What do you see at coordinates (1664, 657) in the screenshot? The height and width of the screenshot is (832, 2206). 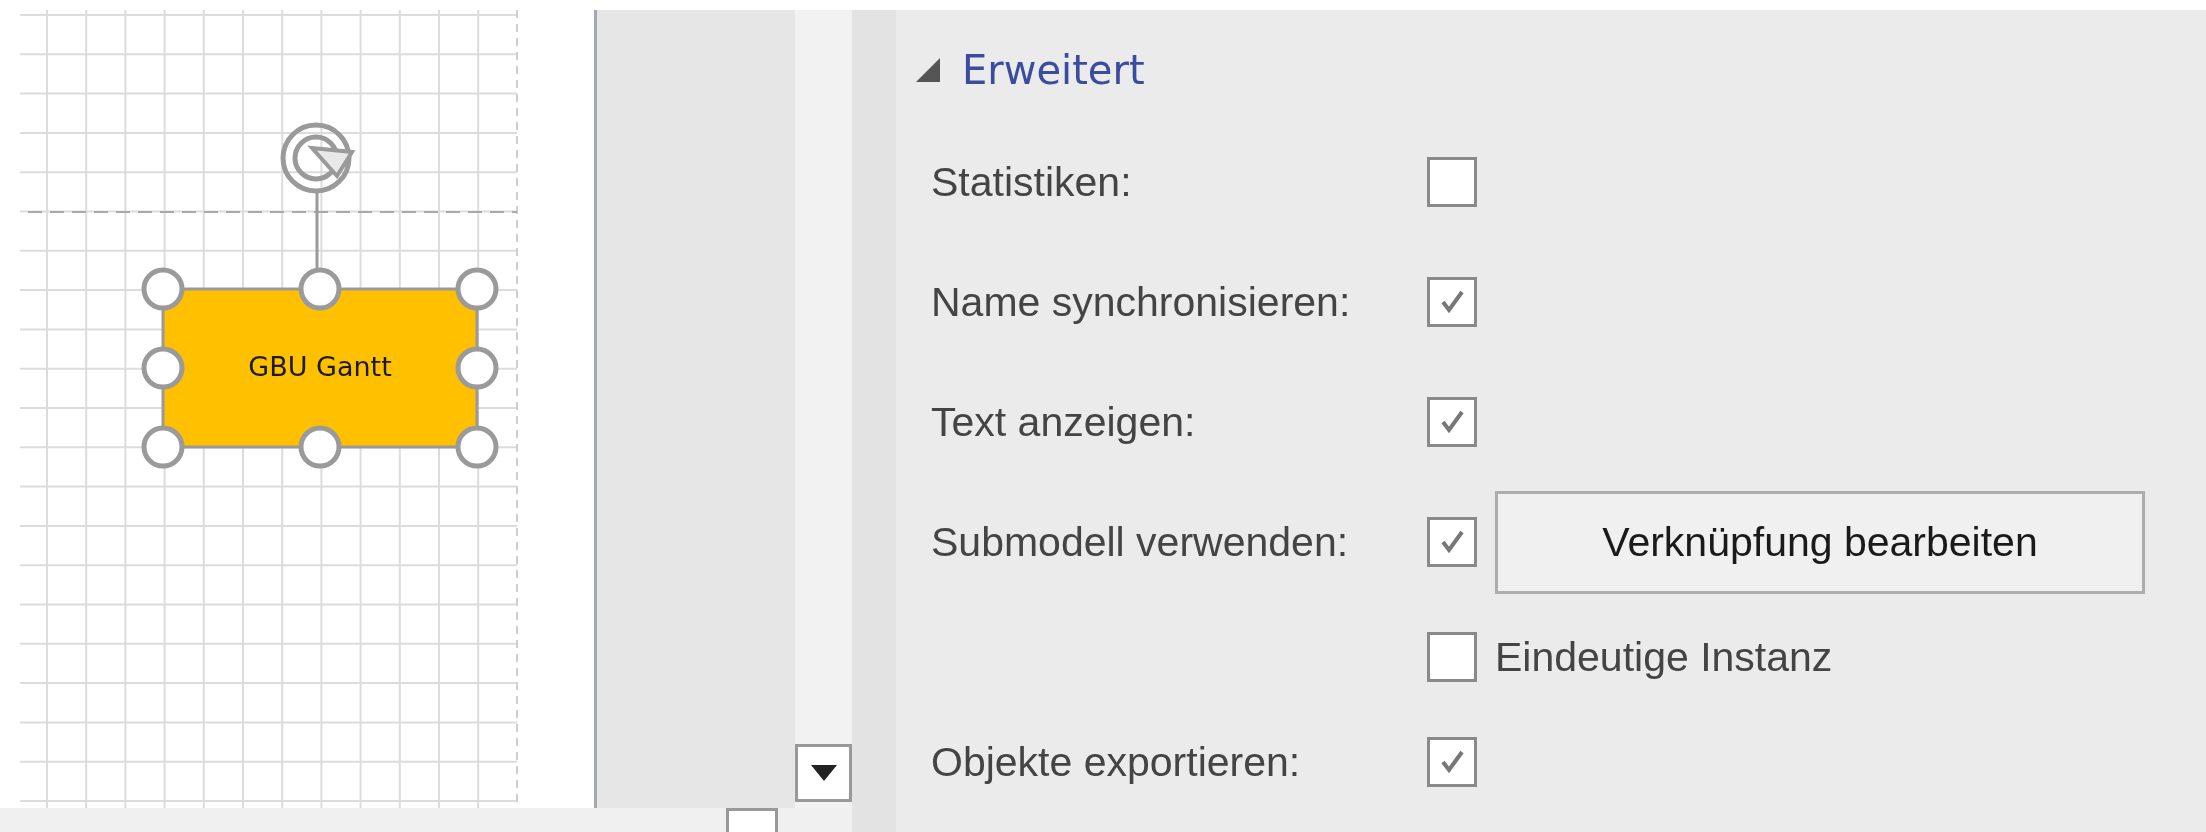 I see `checkbox-label: Eindeutige Instanz` at bounding box center [1664, 657].